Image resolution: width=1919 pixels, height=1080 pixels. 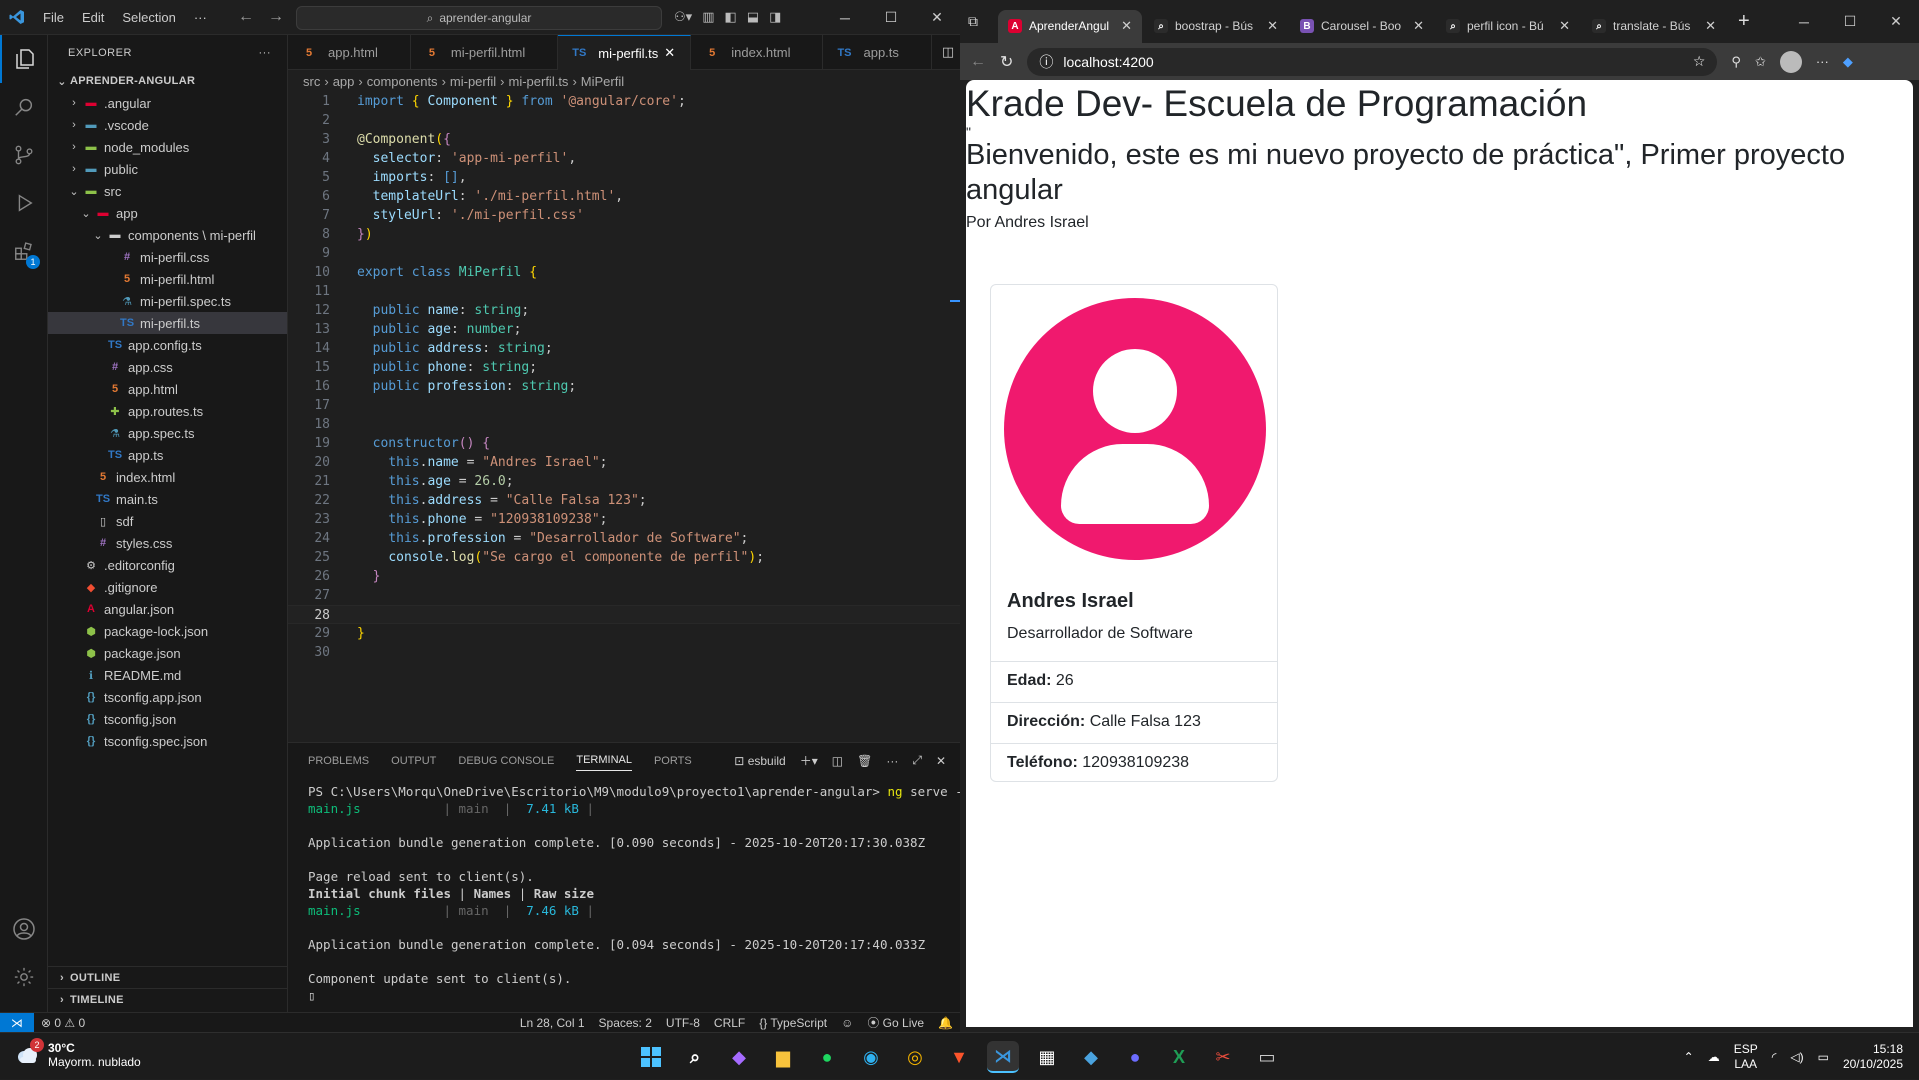 What do you see at coordinates (167, 301) in the screenshot?
I see `tree-item: ⚗ mi-perfil.spec.ts` at bounding box center [167, 301].